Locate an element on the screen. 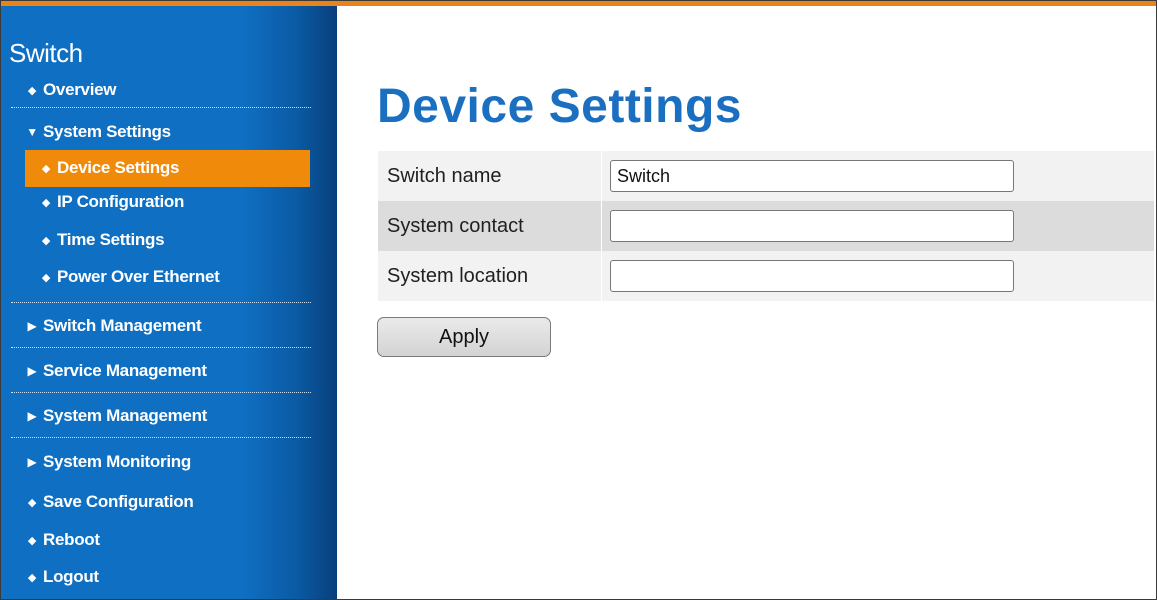  sidebar-item-system-management: ▶ System Management is located at coordinates (116, 416).